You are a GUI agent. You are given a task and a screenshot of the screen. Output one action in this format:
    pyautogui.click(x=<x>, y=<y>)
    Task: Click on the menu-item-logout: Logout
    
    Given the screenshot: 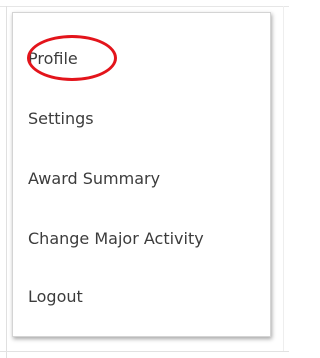 What is the action you would take?
    pyautogui.click(x=55, y=297)
    